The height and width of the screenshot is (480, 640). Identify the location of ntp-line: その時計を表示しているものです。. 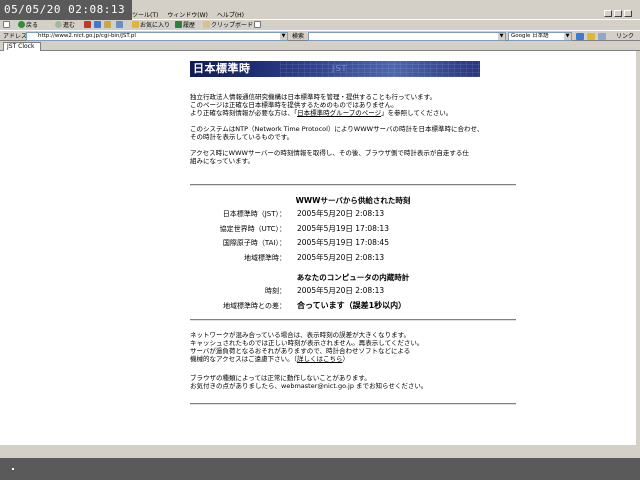
(242, 137).